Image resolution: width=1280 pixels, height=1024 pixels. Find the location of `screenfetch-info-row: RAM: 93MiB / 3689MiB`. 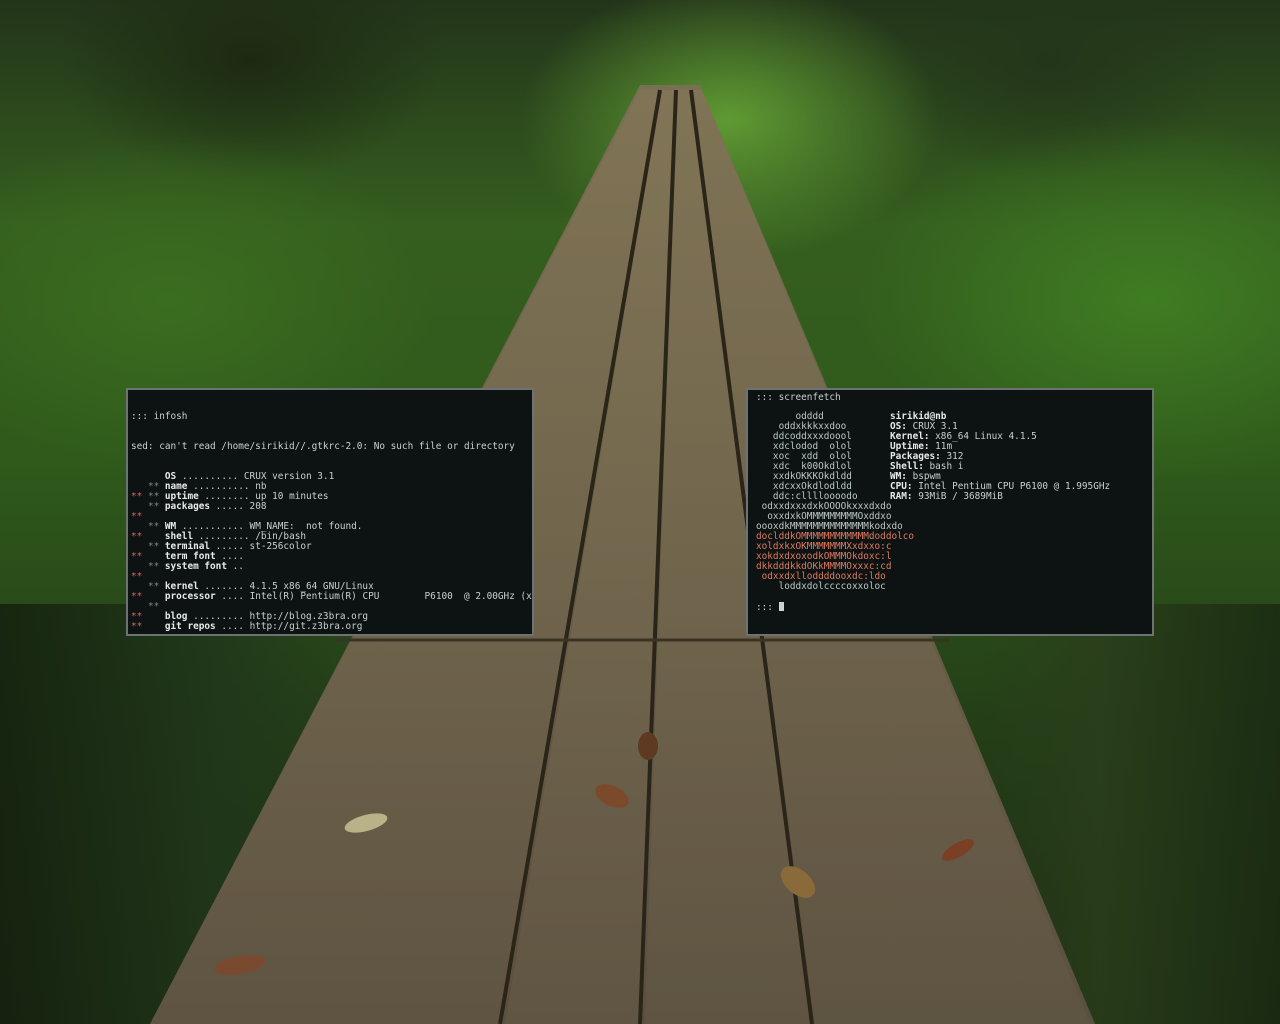

screenfetch-info-row: RAM: 93MiB / 3689MiB is located at coordinates (1000, 497).